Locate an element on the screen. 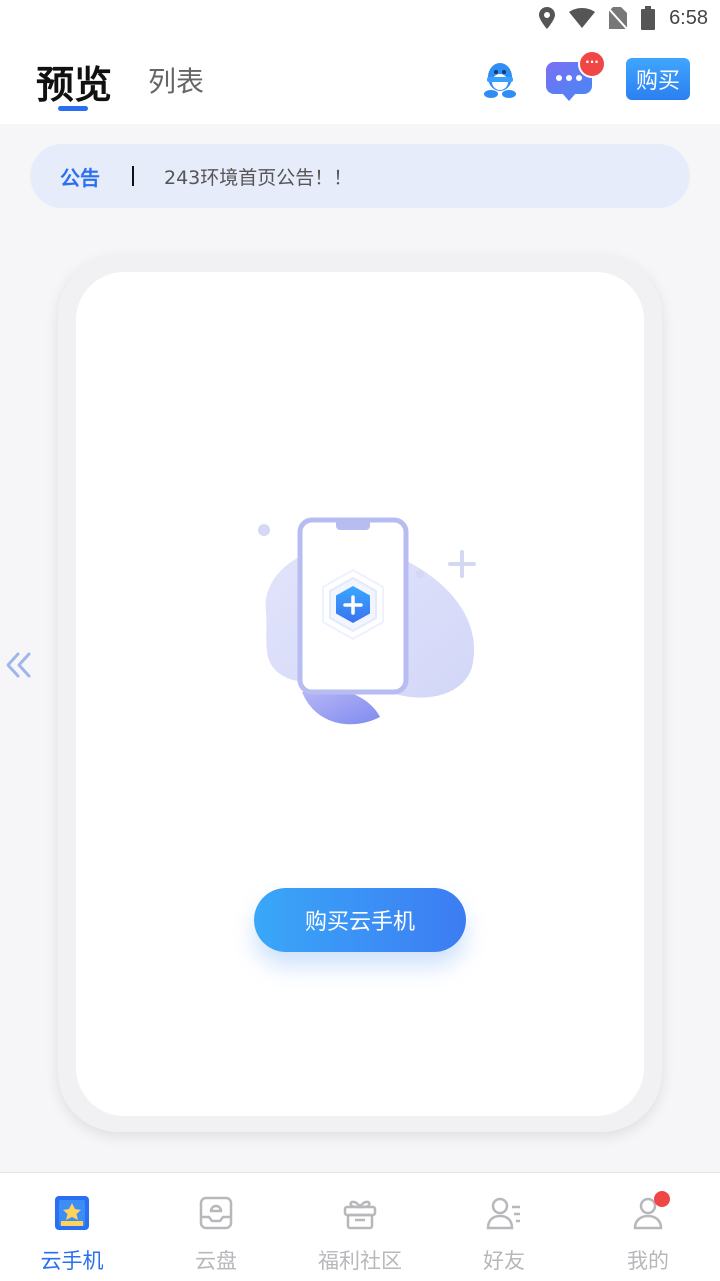 This screenshot has height=1281, width=720. announcement-bar: 公告 243环境首页公告！！ is located at coordinates (360, 176).